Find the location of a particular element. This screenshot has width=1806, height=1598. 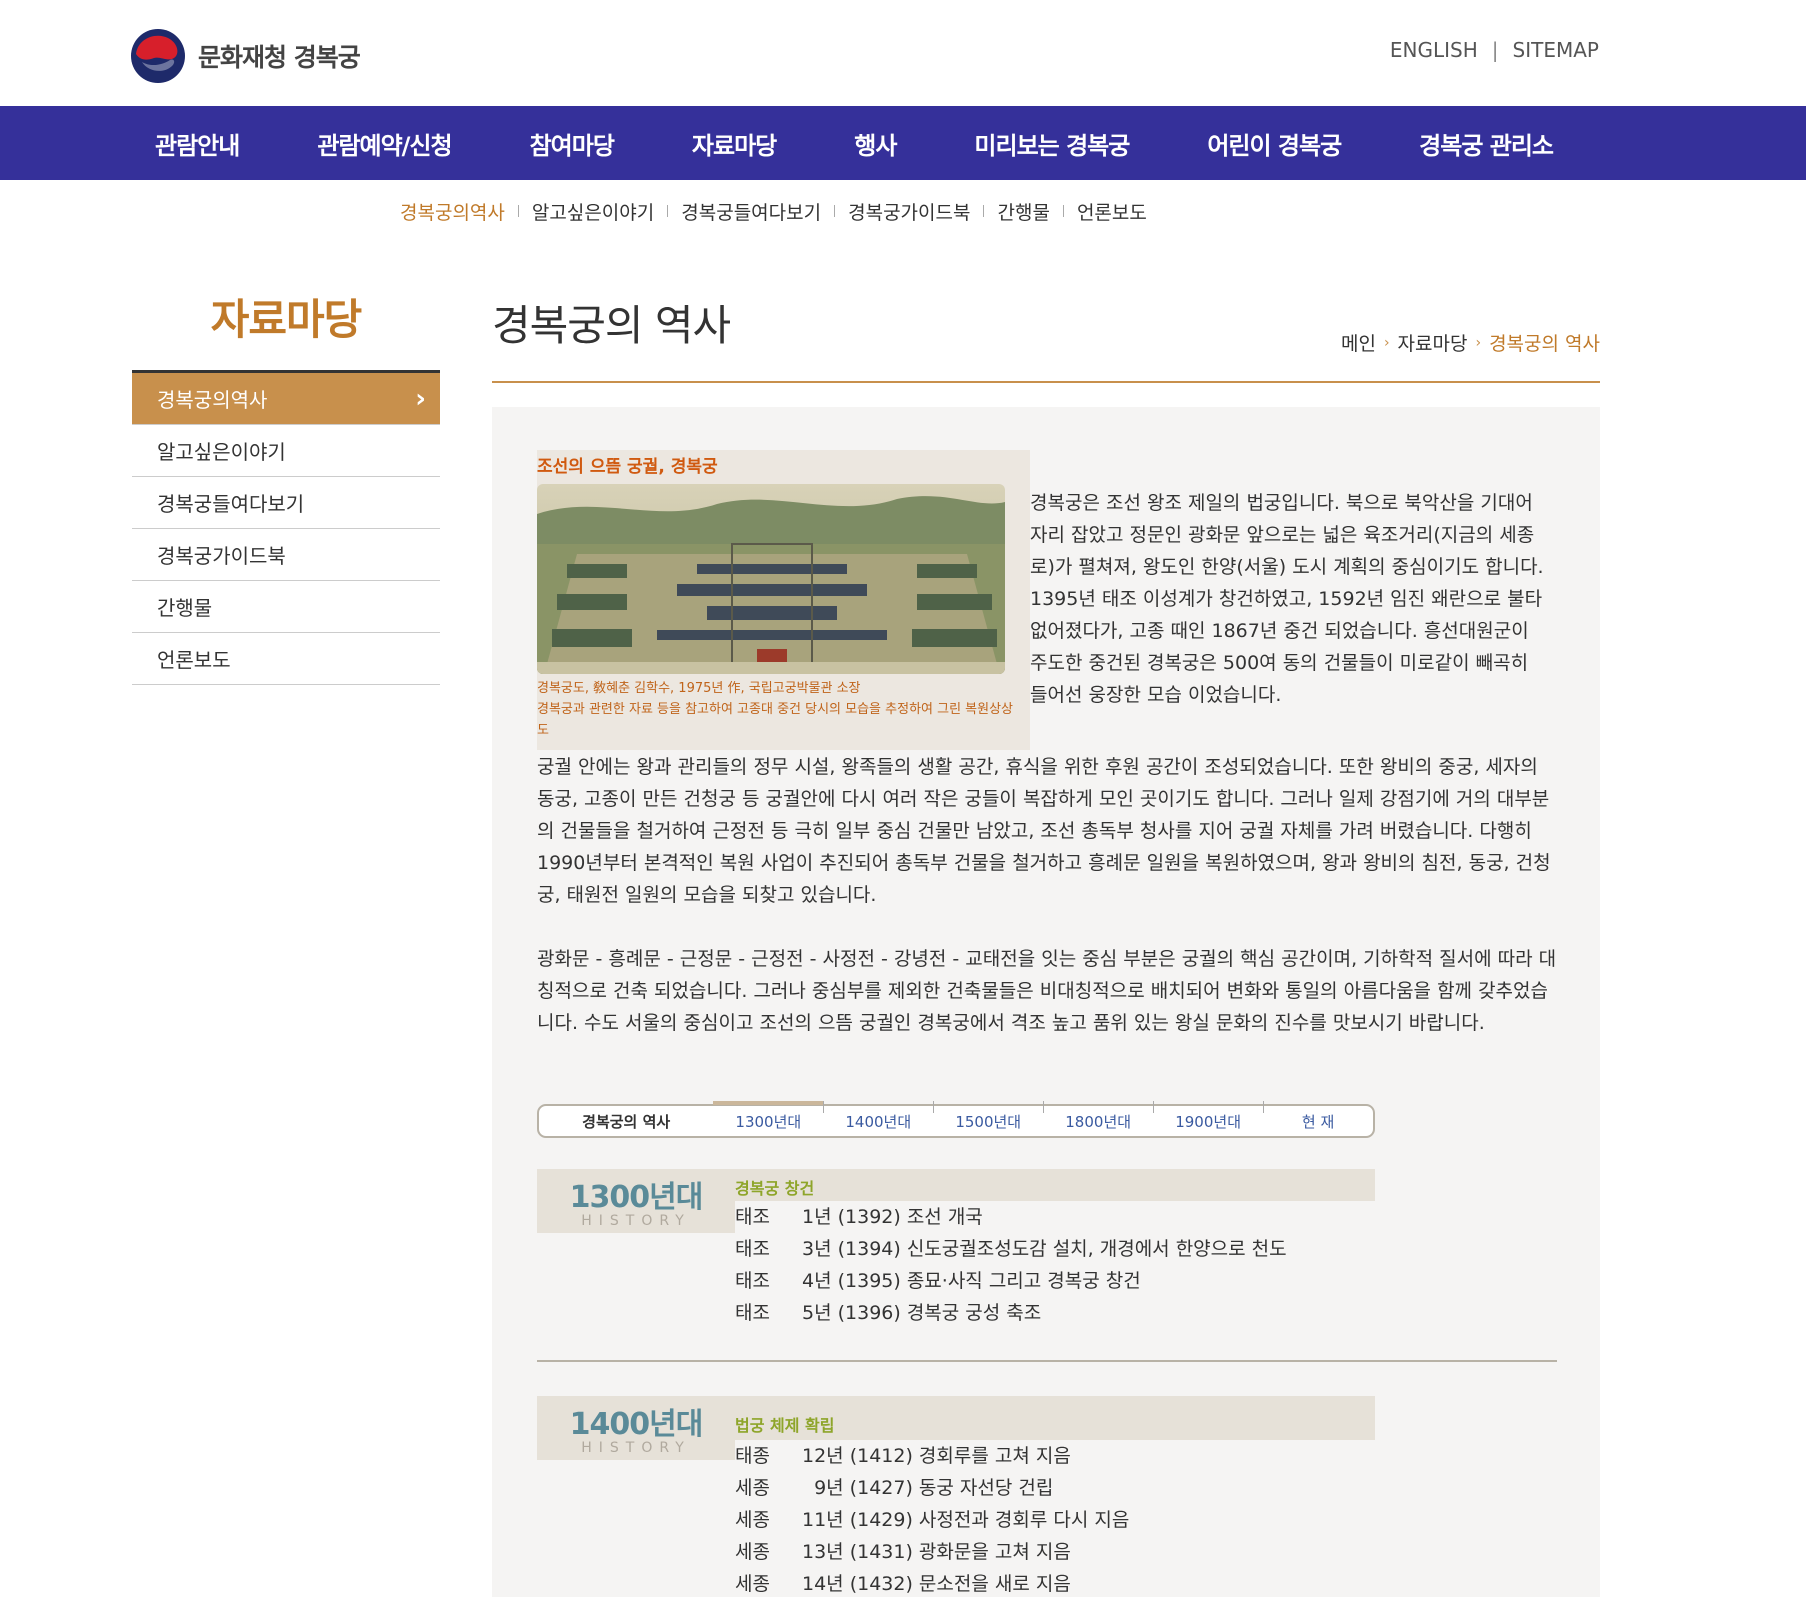

logo-text: 문화재청 경복궁 is located at coordinates (279, 57).